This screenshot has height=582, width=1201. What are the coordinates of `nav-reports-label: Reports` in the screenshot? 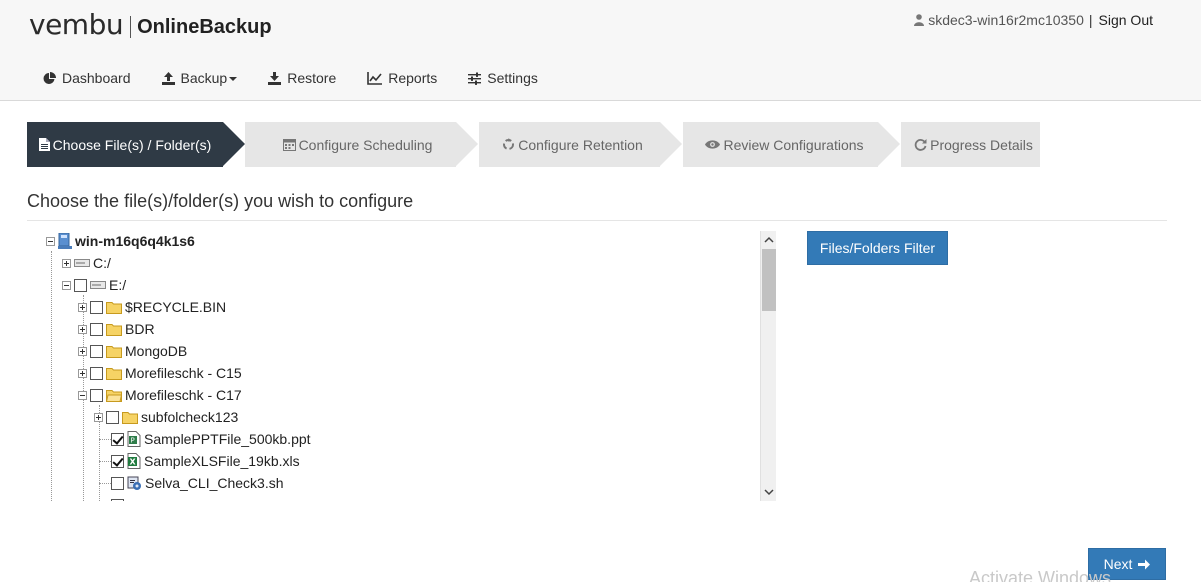 It's located at (413, 78).